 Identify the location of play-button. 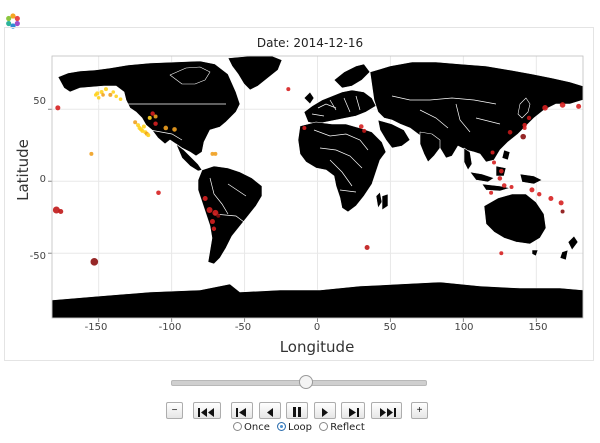
(325, 410).